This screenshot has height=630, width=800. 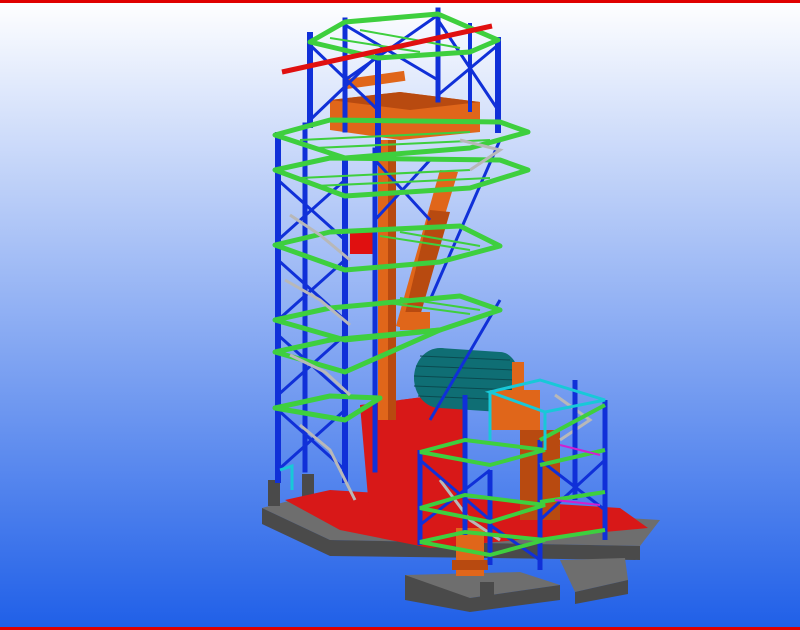 What do you see at coordinates (400, 1) in the screenshot?
I see `top-border` at bounding box center [400, 1].